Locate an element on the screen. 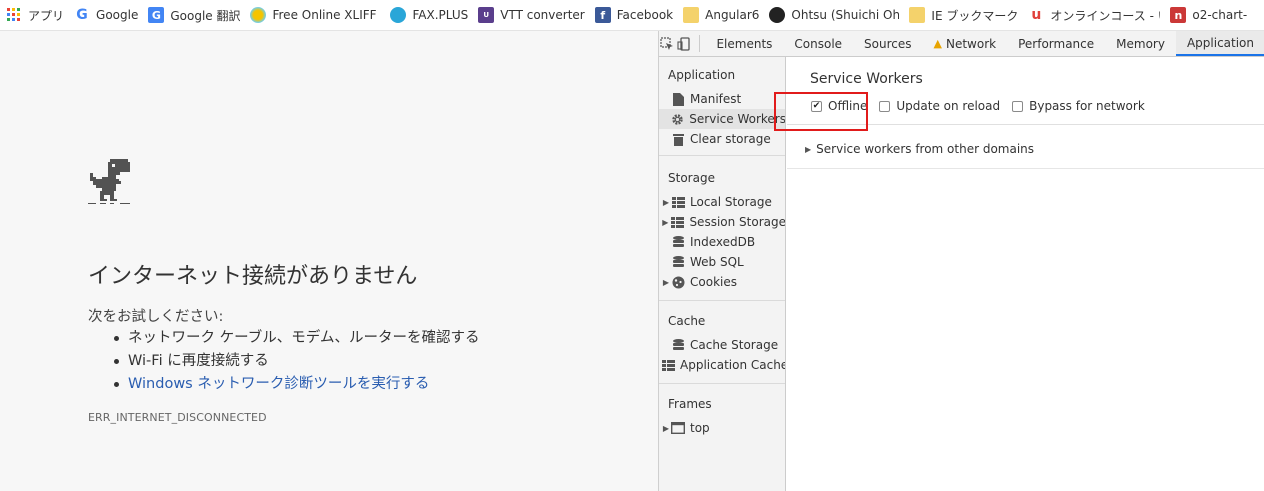 The image size is (1264, 491). tab-label: Application is located at coordinates (1220, 42).